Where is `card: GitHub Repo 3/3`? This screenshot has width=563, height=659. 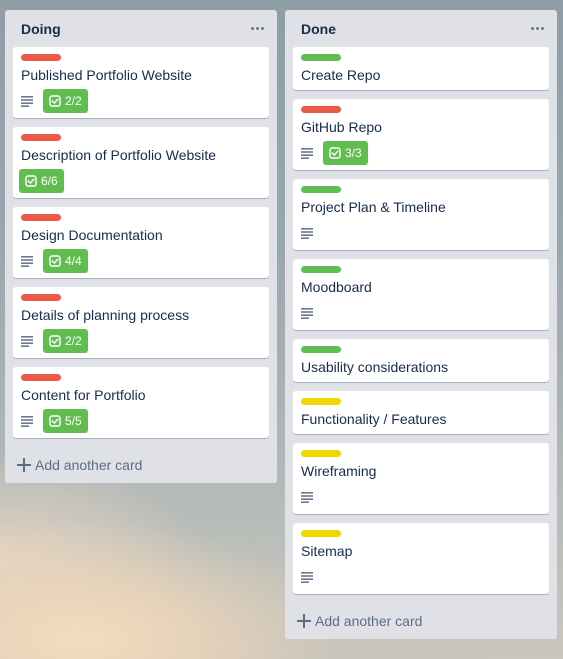
card: GitHub Repo 3/3 is located at coordinates (421, 134).